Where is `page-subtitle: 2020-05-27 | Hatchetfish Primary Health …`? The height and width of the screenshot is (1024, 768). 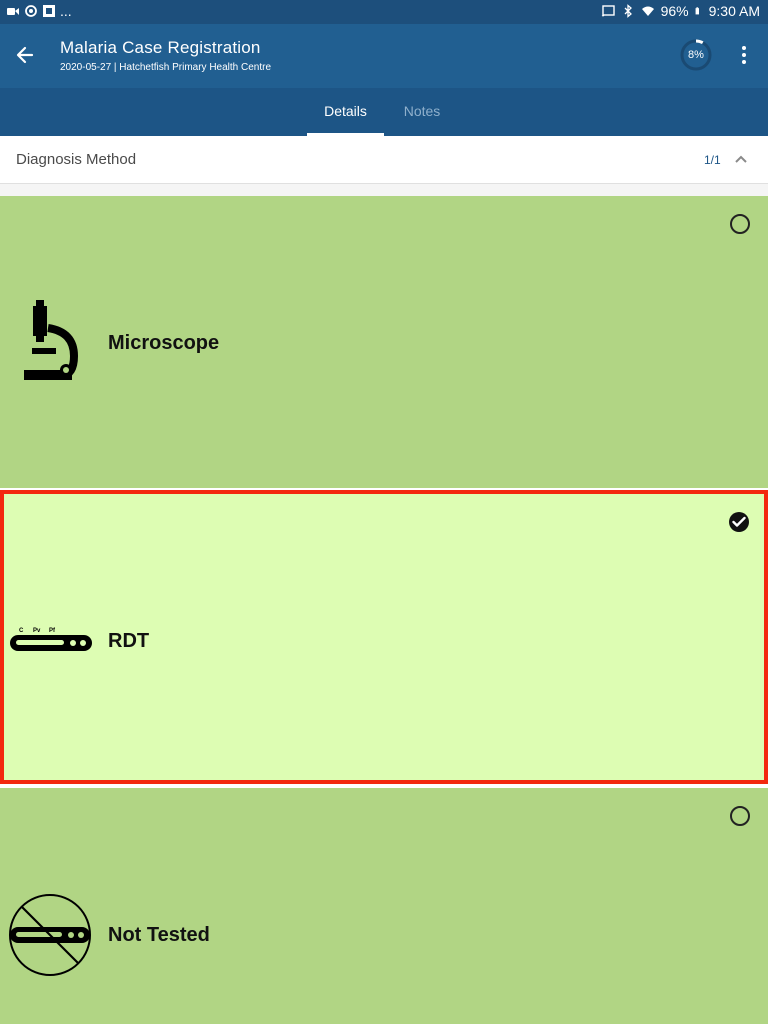 page-subtitle: 2020-05-27 | Hatchetfish Primary Health … is located at coordinates (166, 67).